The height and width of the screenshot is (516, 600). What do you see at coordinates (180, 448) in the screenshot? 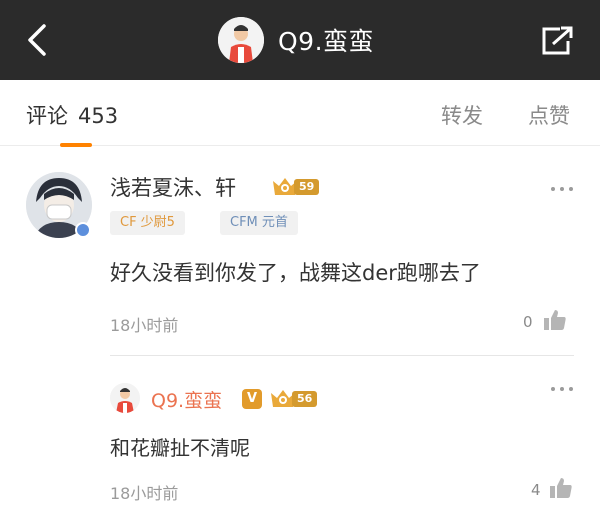
I see `reply-text: 和花瓣扯不清呢` at bounding box center [180, 448].